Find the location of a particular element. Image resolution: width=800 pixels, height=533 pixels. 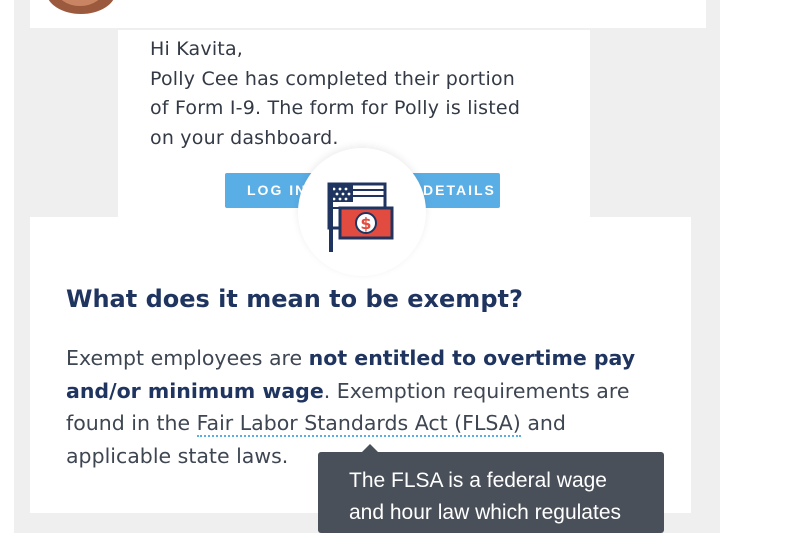

info-heading: What does it mean to be exempt? is located at coordinates (294, 299).